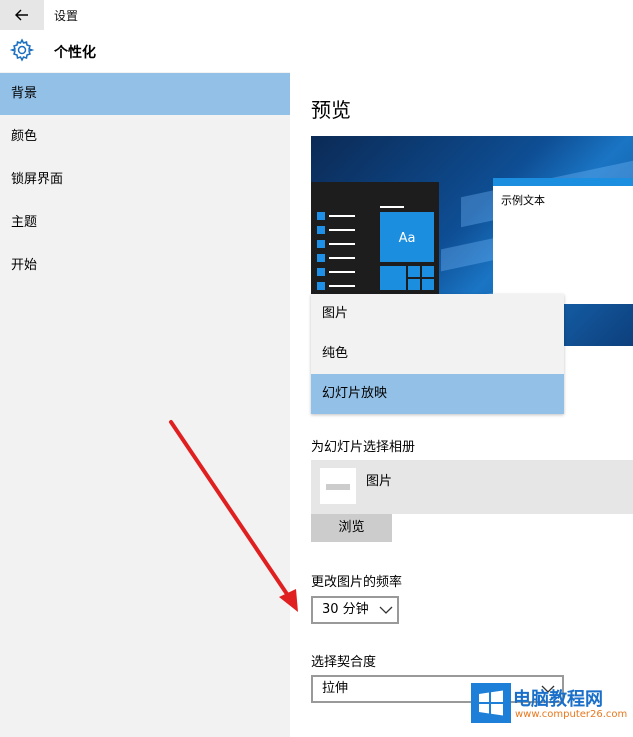  I want to click on watermark-logo: 电脑教程网 www.computer26.com, so click(552, 710).